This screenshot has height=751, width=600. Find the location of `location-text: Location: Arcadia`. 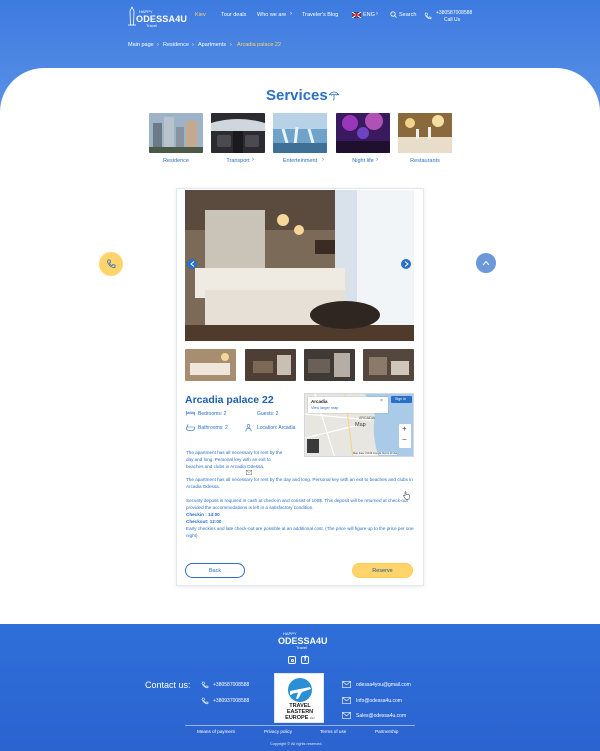

location-text: Location: Arcadia is located at coordinates (276, 428).